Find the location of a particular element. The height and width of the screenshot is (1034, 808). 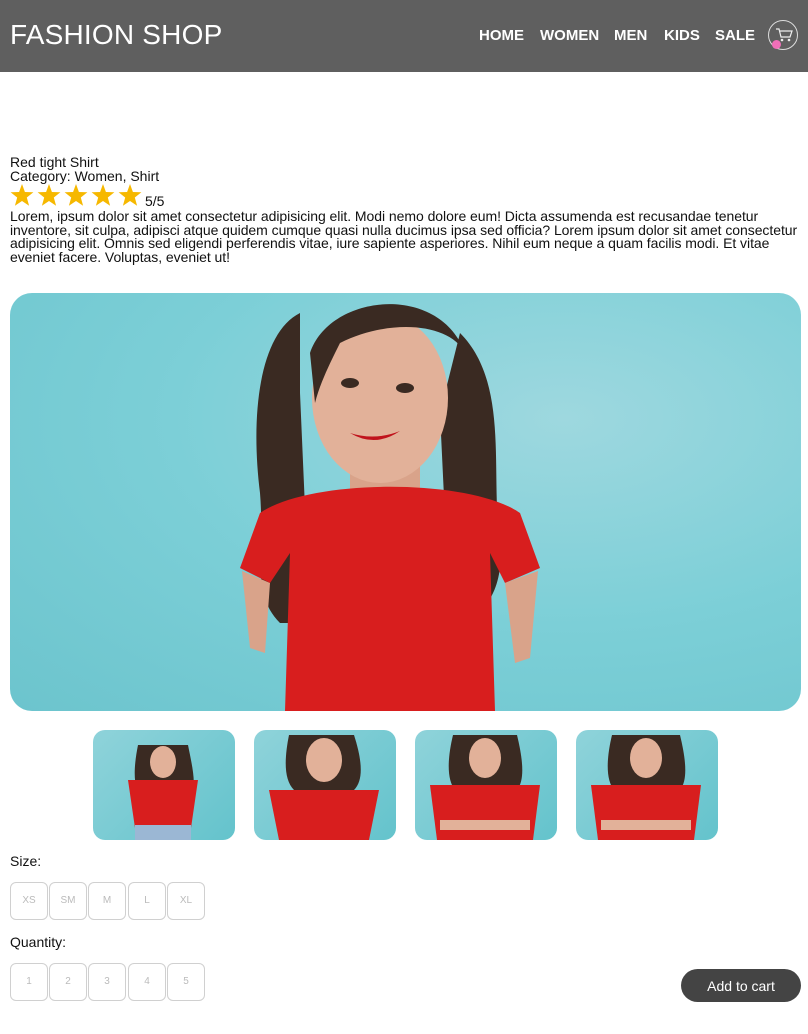

nav-men: MEN is located at coordinates (630, 35).